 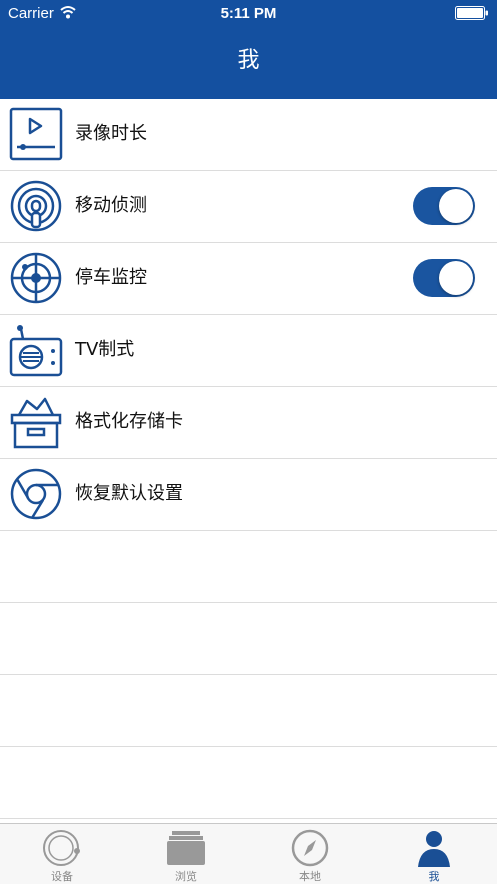 What do you see at coordinates (248, 207) in the screenshot?
I see `settings-item-motion-detection: 移动侦测` at bounding box center [248, 207].